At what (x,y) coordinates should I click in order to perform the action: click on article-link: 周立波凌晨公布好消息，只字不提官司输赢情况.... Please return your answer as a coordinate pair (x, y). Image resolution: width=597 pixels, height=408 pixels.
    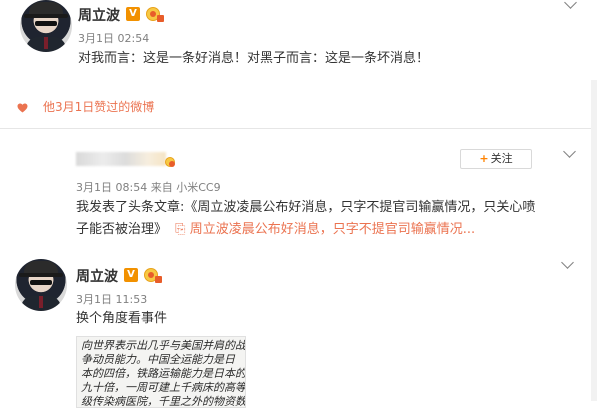
    Looking at the image, I should click on (332, 229).